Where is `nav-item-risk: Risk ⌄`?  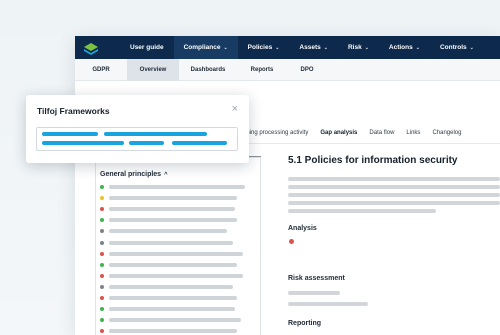 nav-item-risk: Risk ⌄ is located at coordinates (358, 47).